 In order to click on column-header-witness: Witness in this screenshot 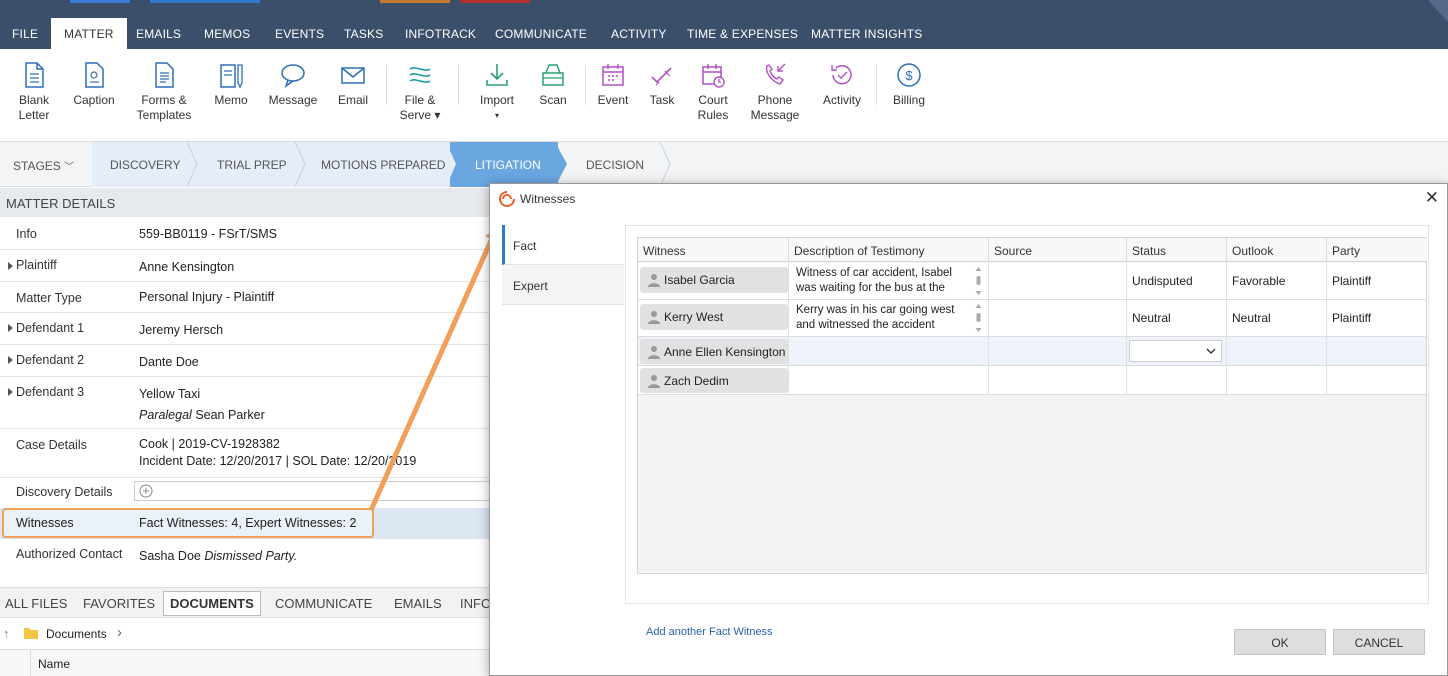, I will do `click(713, 250)`.